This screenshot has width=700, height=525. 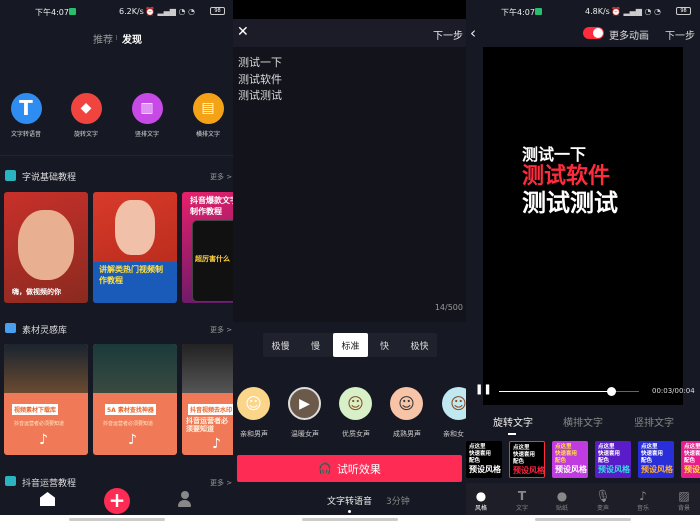 What do you see at coordinates (85, 134) in the screenshot?
I see `tool-label: 旋转文字` at bounding box center [85, 134].